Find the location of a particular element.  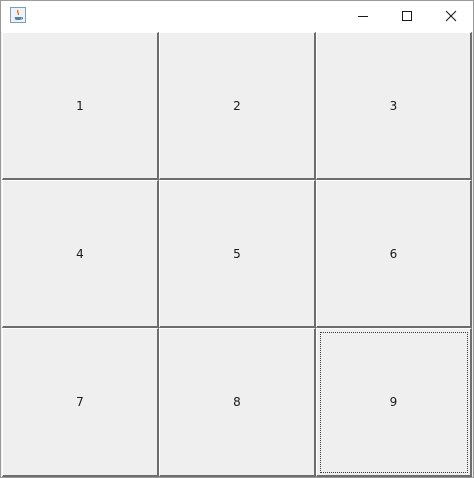

grid-button-2: 2 is located at coordinates (237, 106).